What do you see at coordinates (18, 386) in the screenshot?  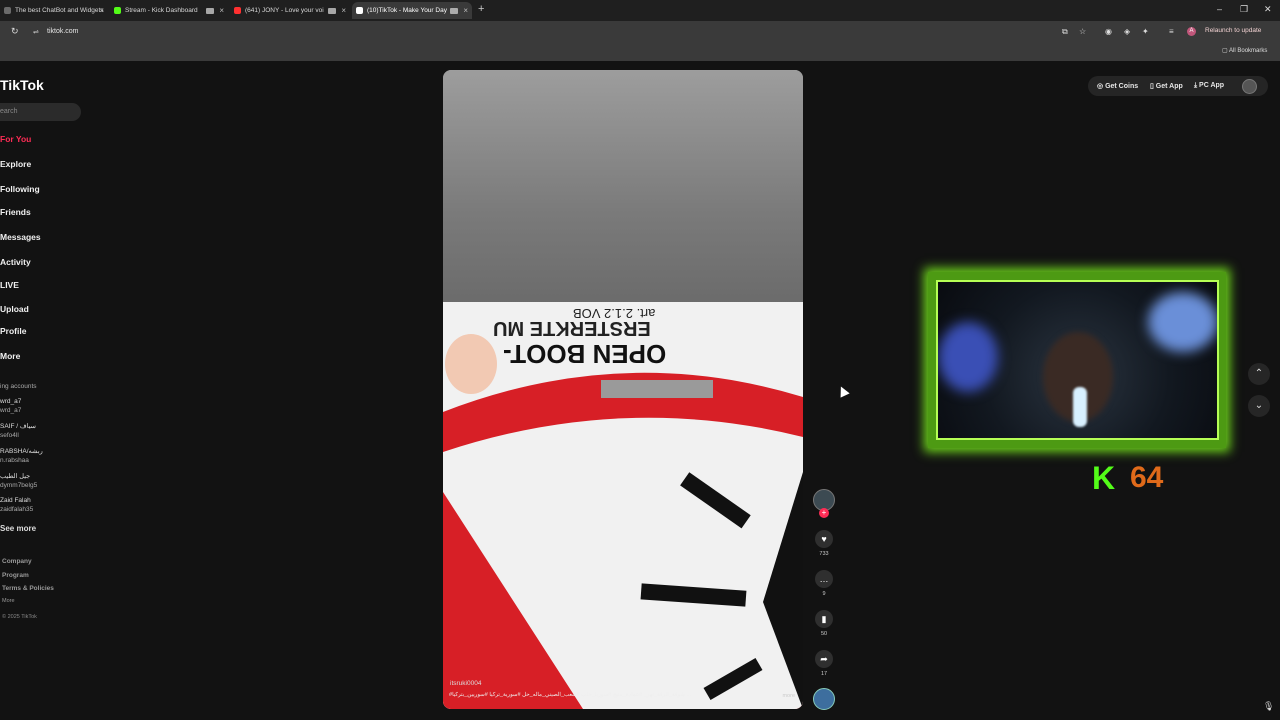 I see `following-accounts-heading: ing accounts` at bounding box center [18, 386].